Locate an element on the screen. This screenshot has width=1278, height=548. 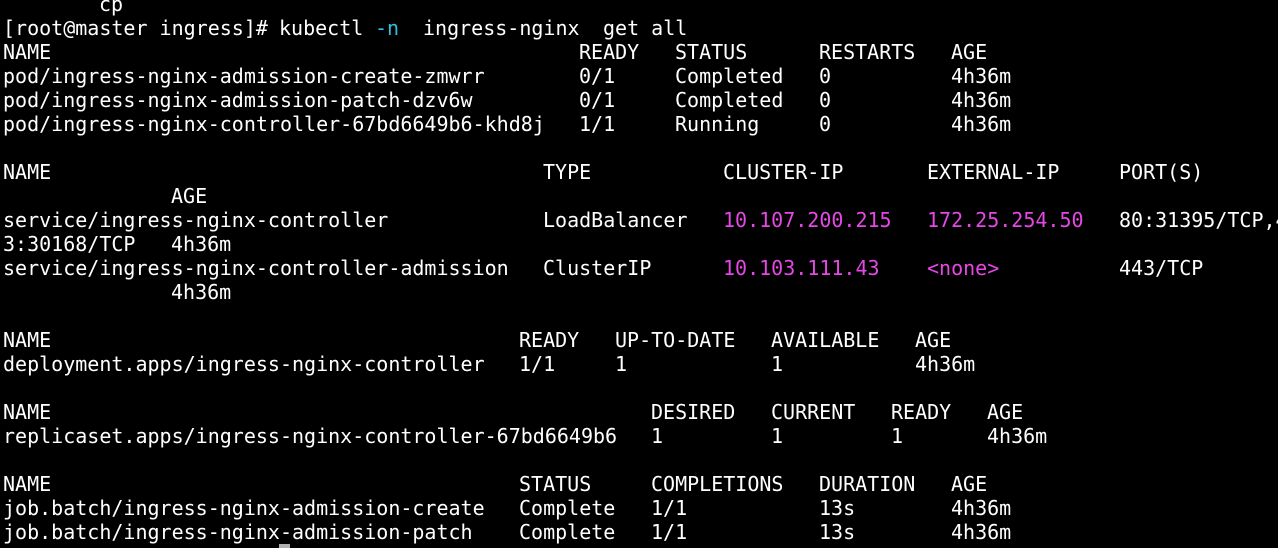
service-cluster-ip: 10.103.111.43 is located at coordinates (801, 268).